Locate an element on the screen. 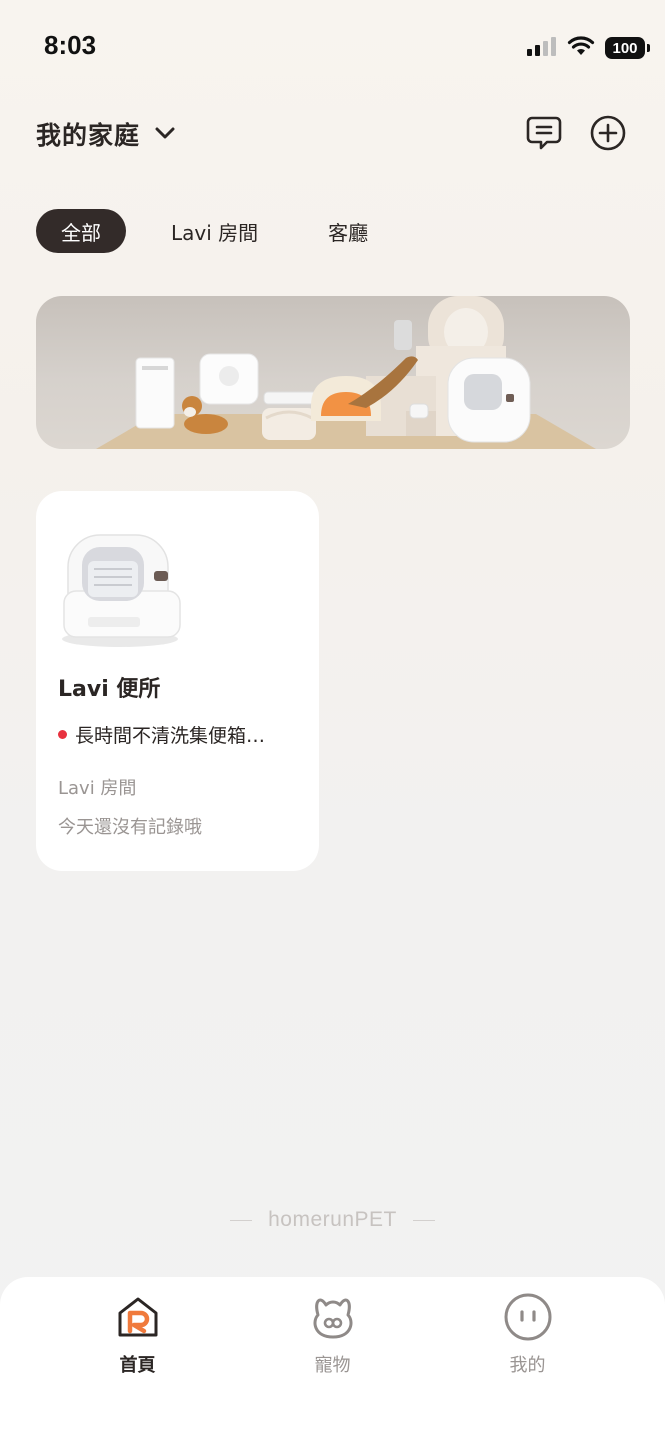 The width and height of the screenshot is (665, 1440). nav-profile: 我的 is located at coordinates (528, 1365).